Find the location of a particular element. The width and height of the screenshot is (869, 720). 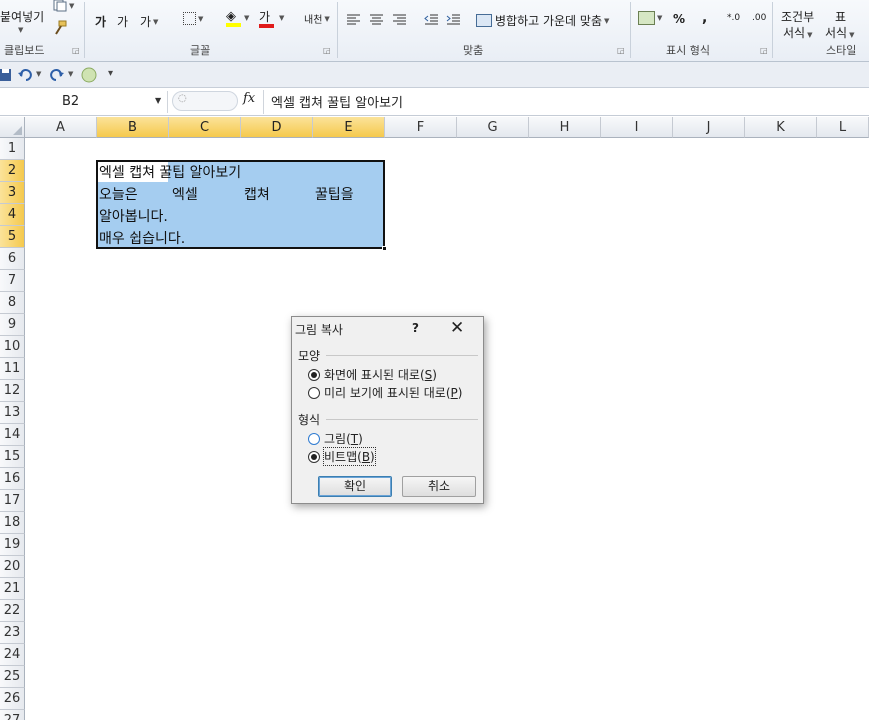

row-header-22: 22 is located at coordinates (12, 611).